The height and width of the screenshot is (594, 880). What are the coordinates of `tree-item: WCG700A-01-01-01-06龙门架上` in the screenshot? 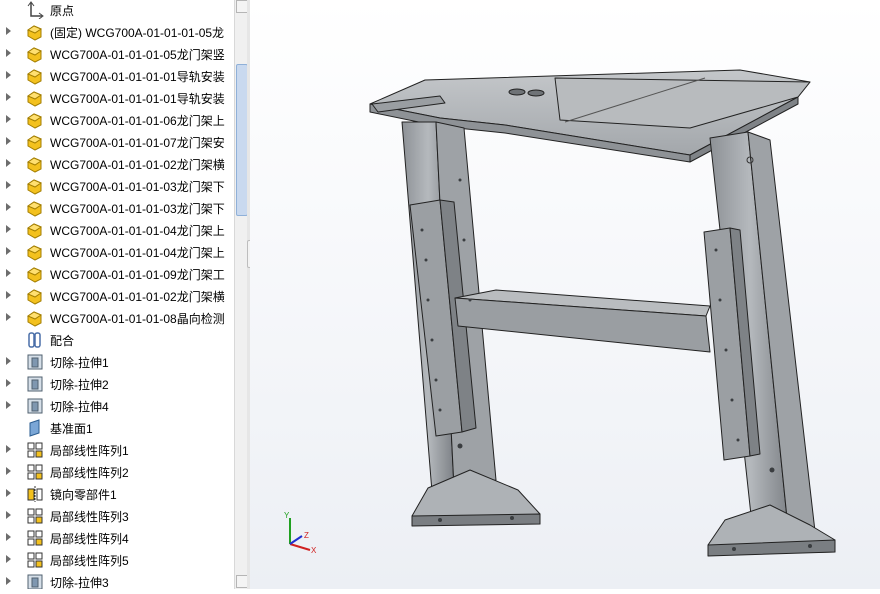 It's located at (117, 120).